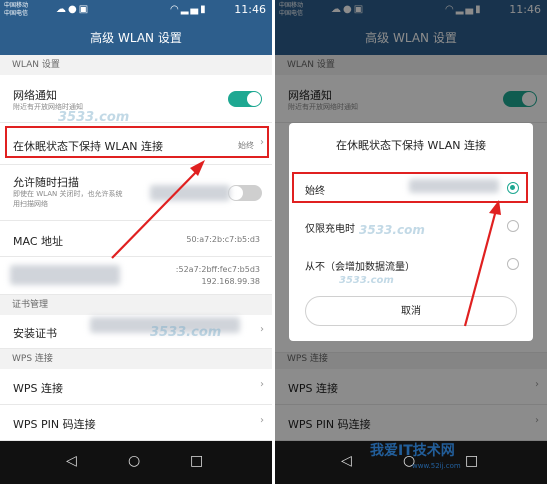 This screenshot has height=484, width=547. I want to click on home-icon: ○, so click(134, 461).